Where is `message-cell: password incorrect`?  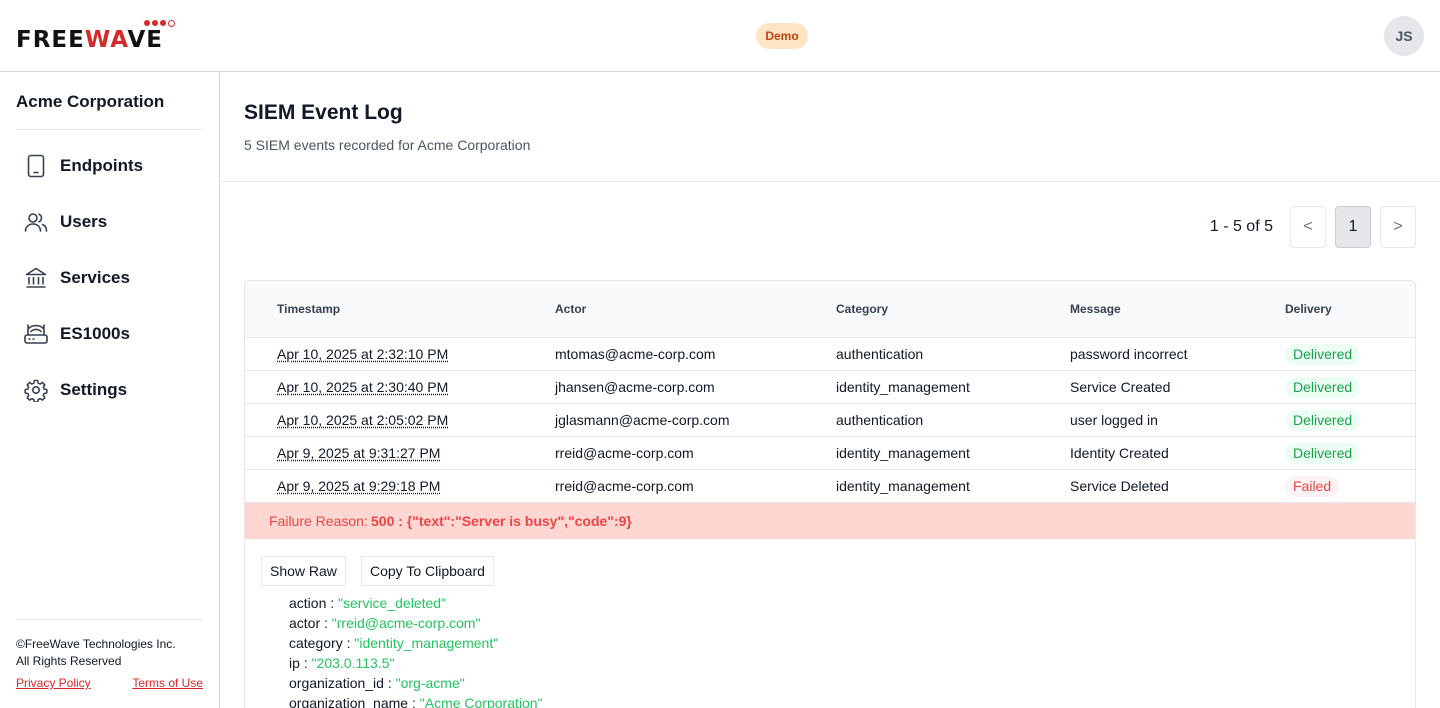
message-cell: password incorrect is located at coordinates (1129, 354).